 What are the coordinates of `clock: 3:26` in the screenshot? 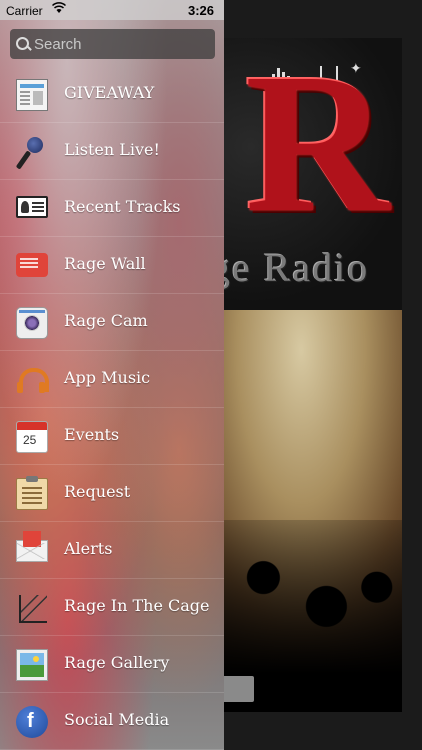 It's located at (201, 10).